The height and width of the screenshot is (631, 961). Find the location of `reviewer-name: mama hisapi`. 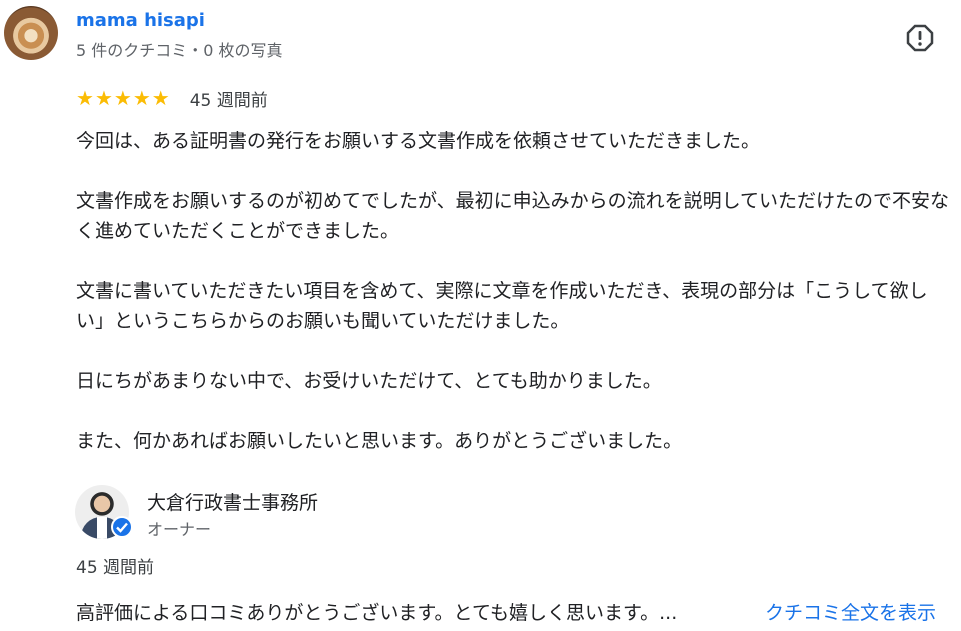

reviewer-name: mama hisapi is located at coordinates (140, 20).